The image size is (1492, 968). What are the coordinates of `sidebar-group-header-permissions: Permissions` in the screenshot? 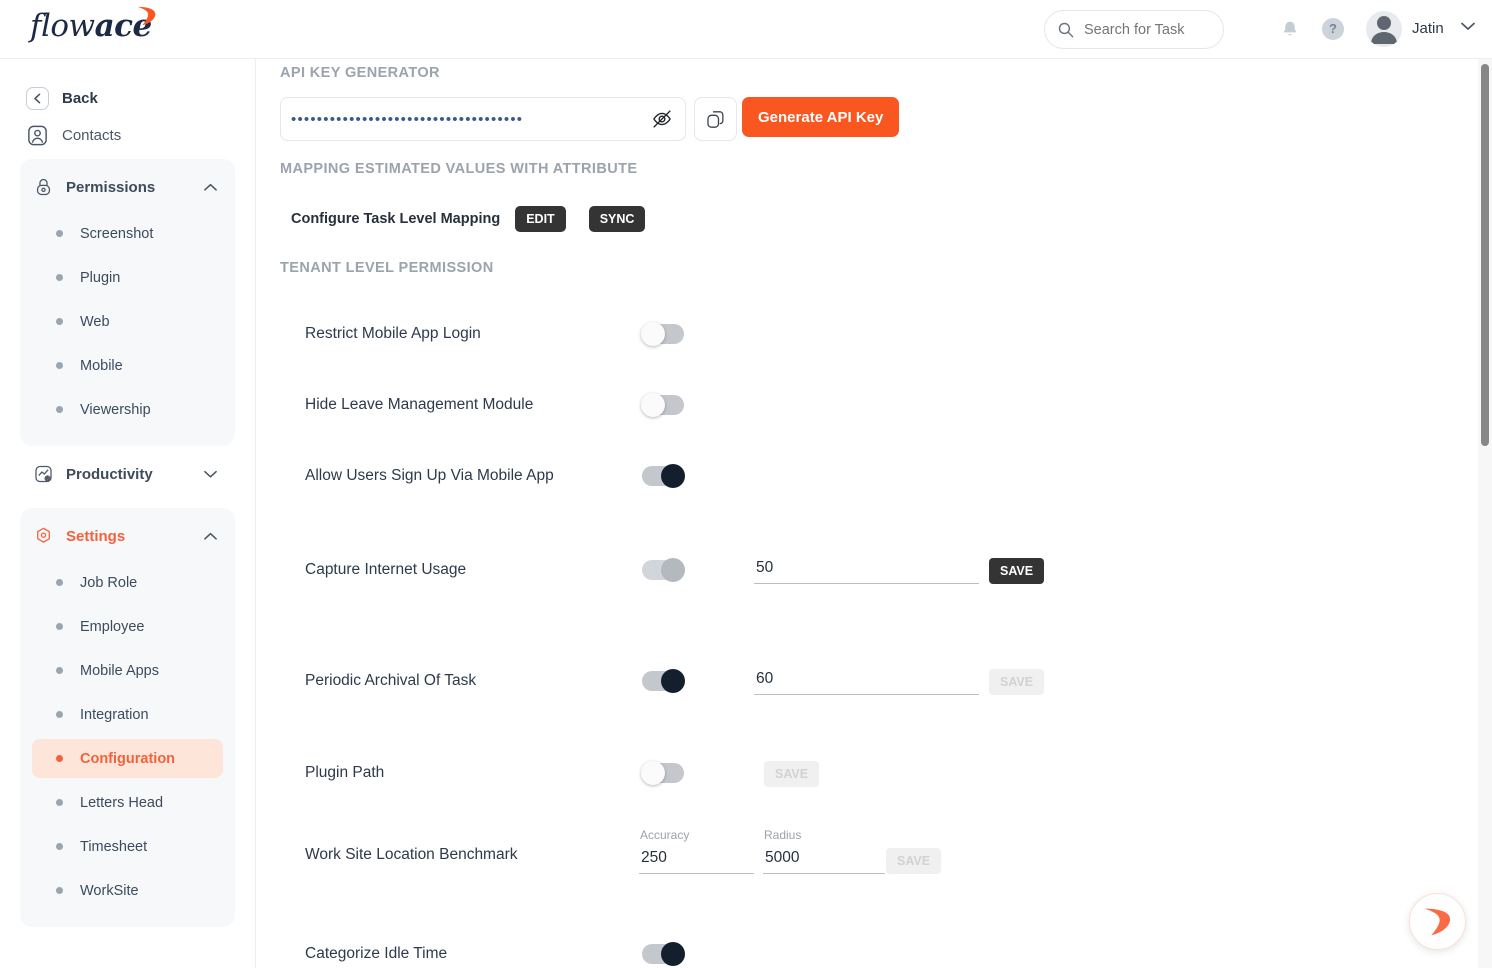 It's located at (127, 187).